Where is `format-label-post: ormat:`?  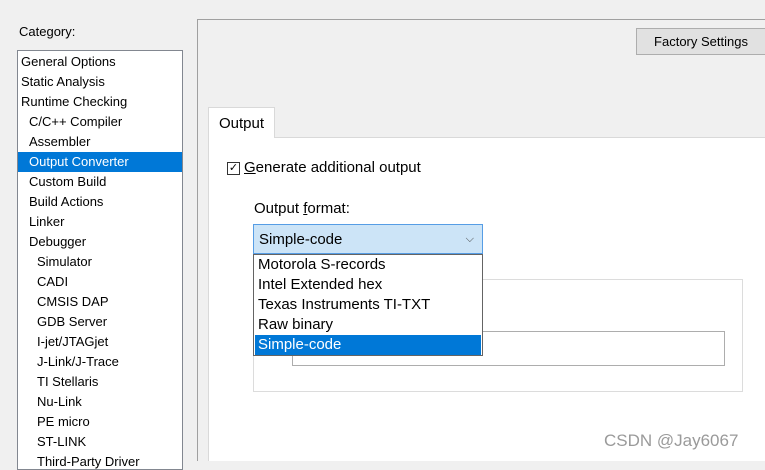 format-label-post: ormat: is located at coordinates (328, 208).